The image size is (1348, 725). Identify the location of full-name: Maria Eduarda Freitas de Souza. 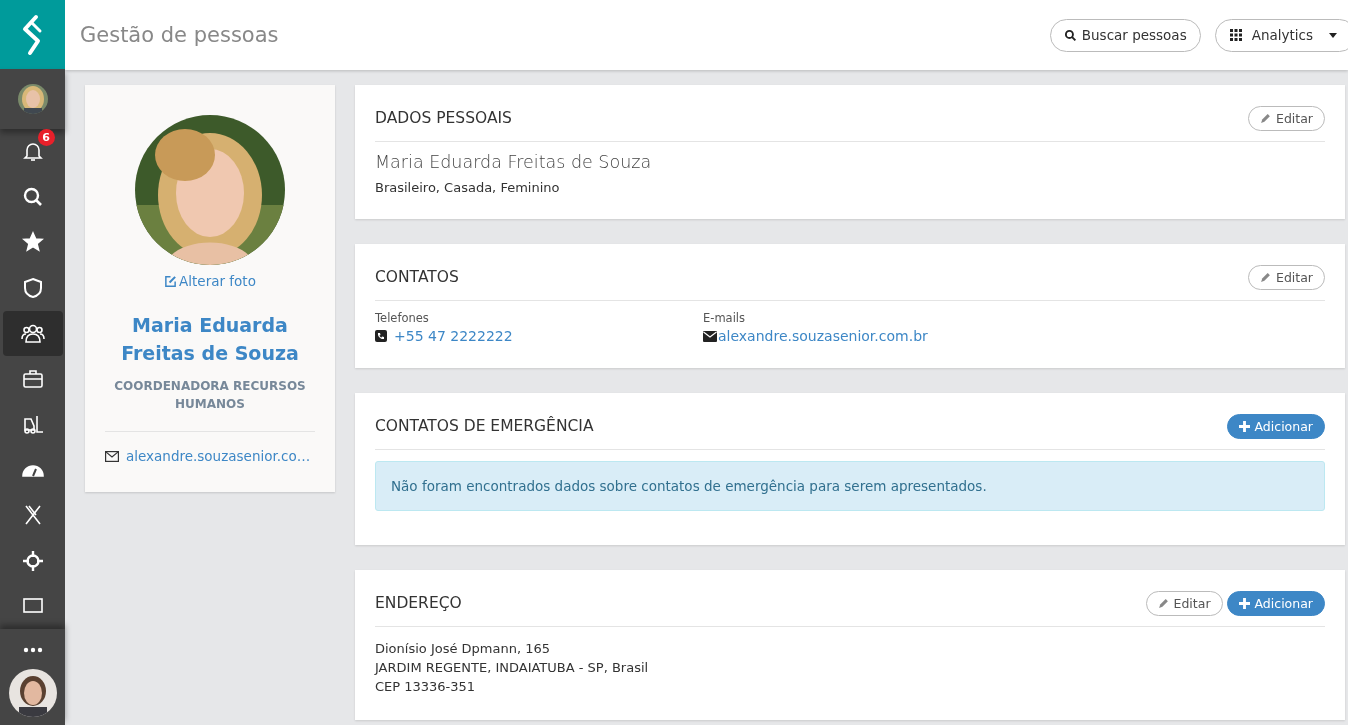
(514, 162).